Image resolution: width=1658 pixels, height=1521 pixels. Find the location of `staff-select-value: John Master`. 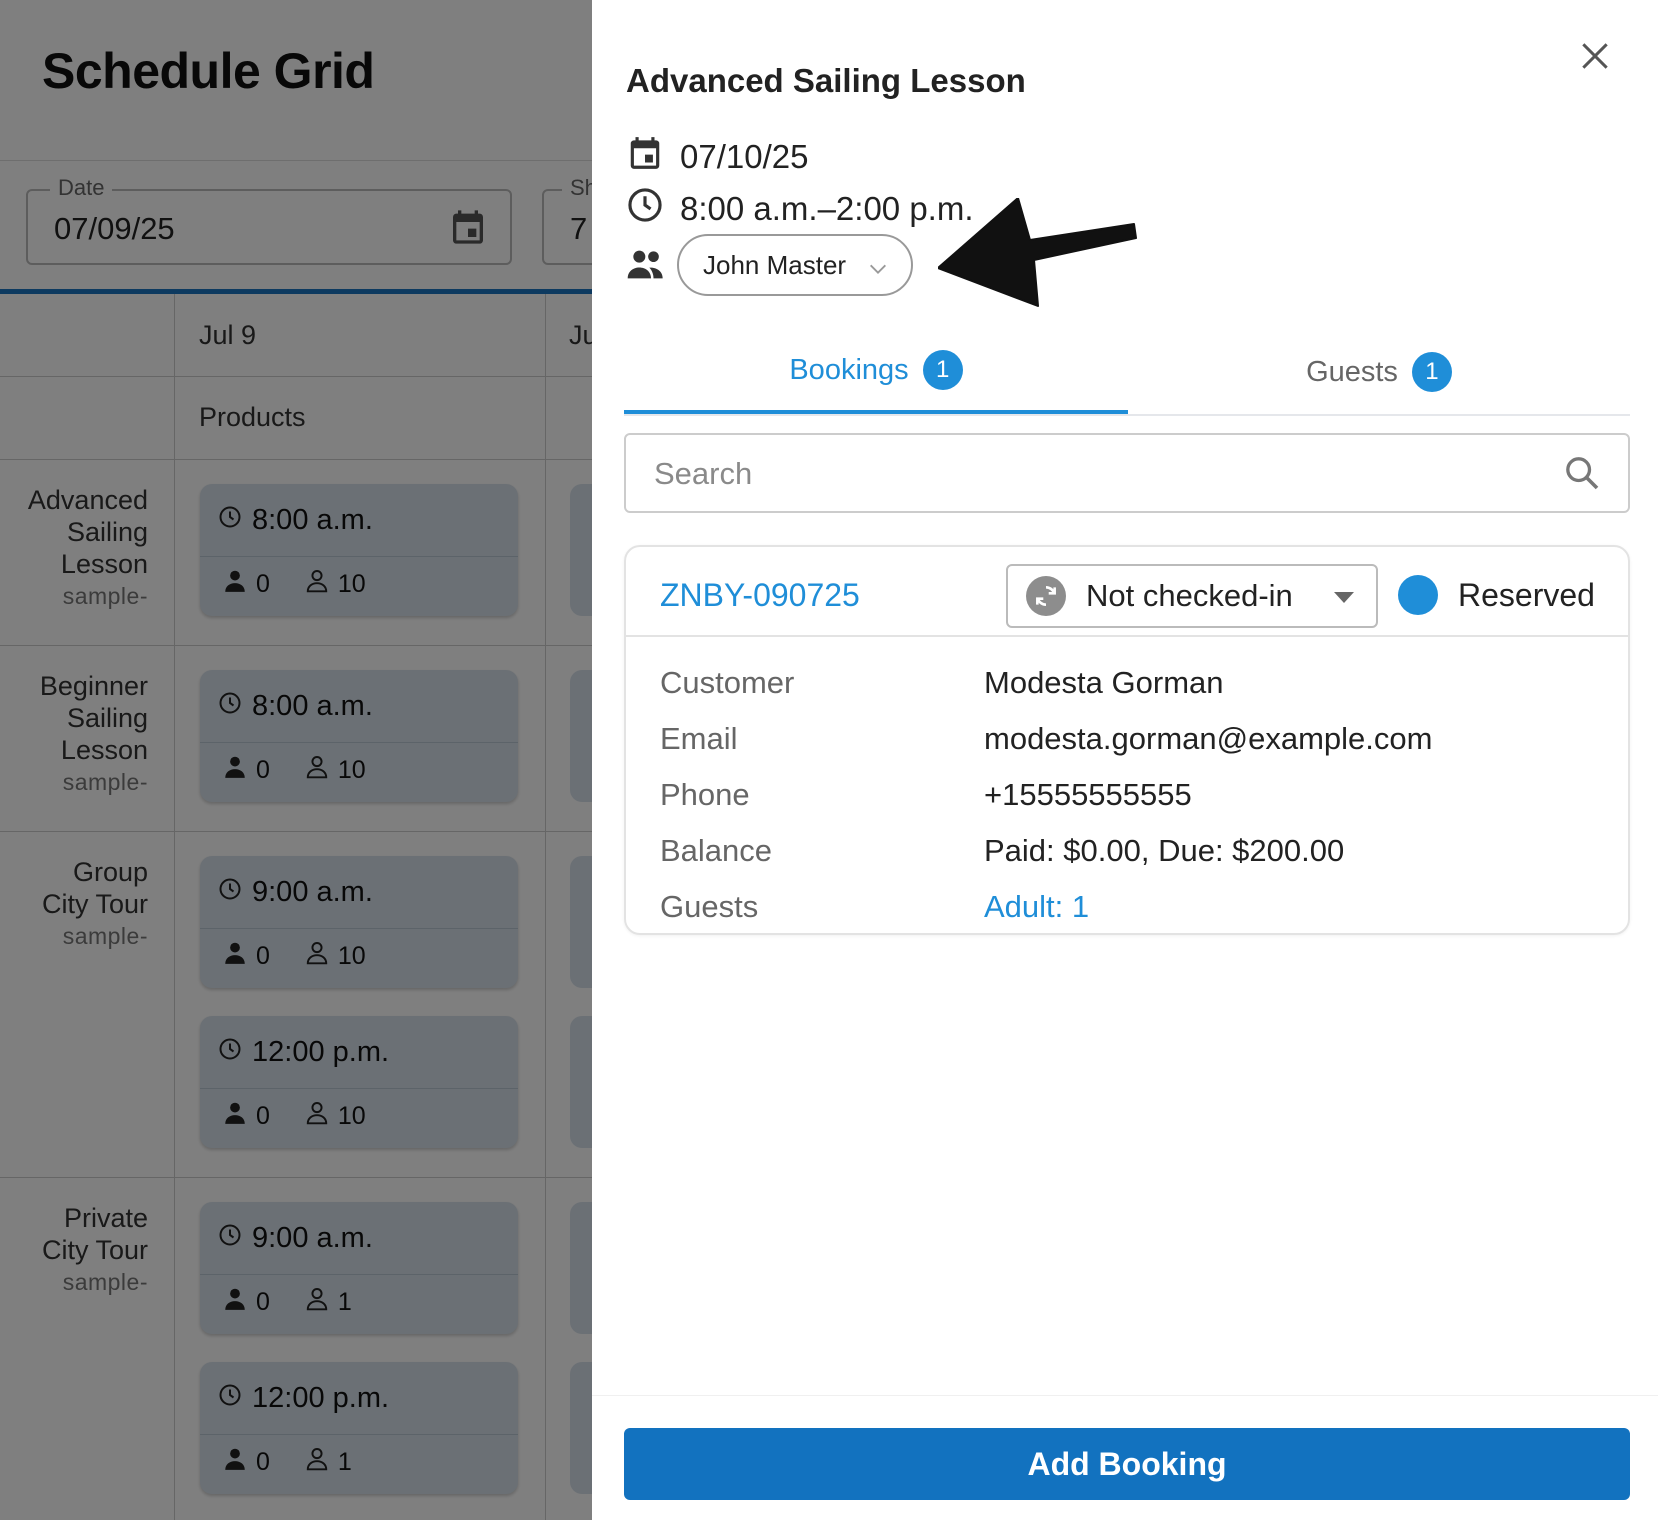

staff-select-value: John Master is located at coordinates (775, 264).